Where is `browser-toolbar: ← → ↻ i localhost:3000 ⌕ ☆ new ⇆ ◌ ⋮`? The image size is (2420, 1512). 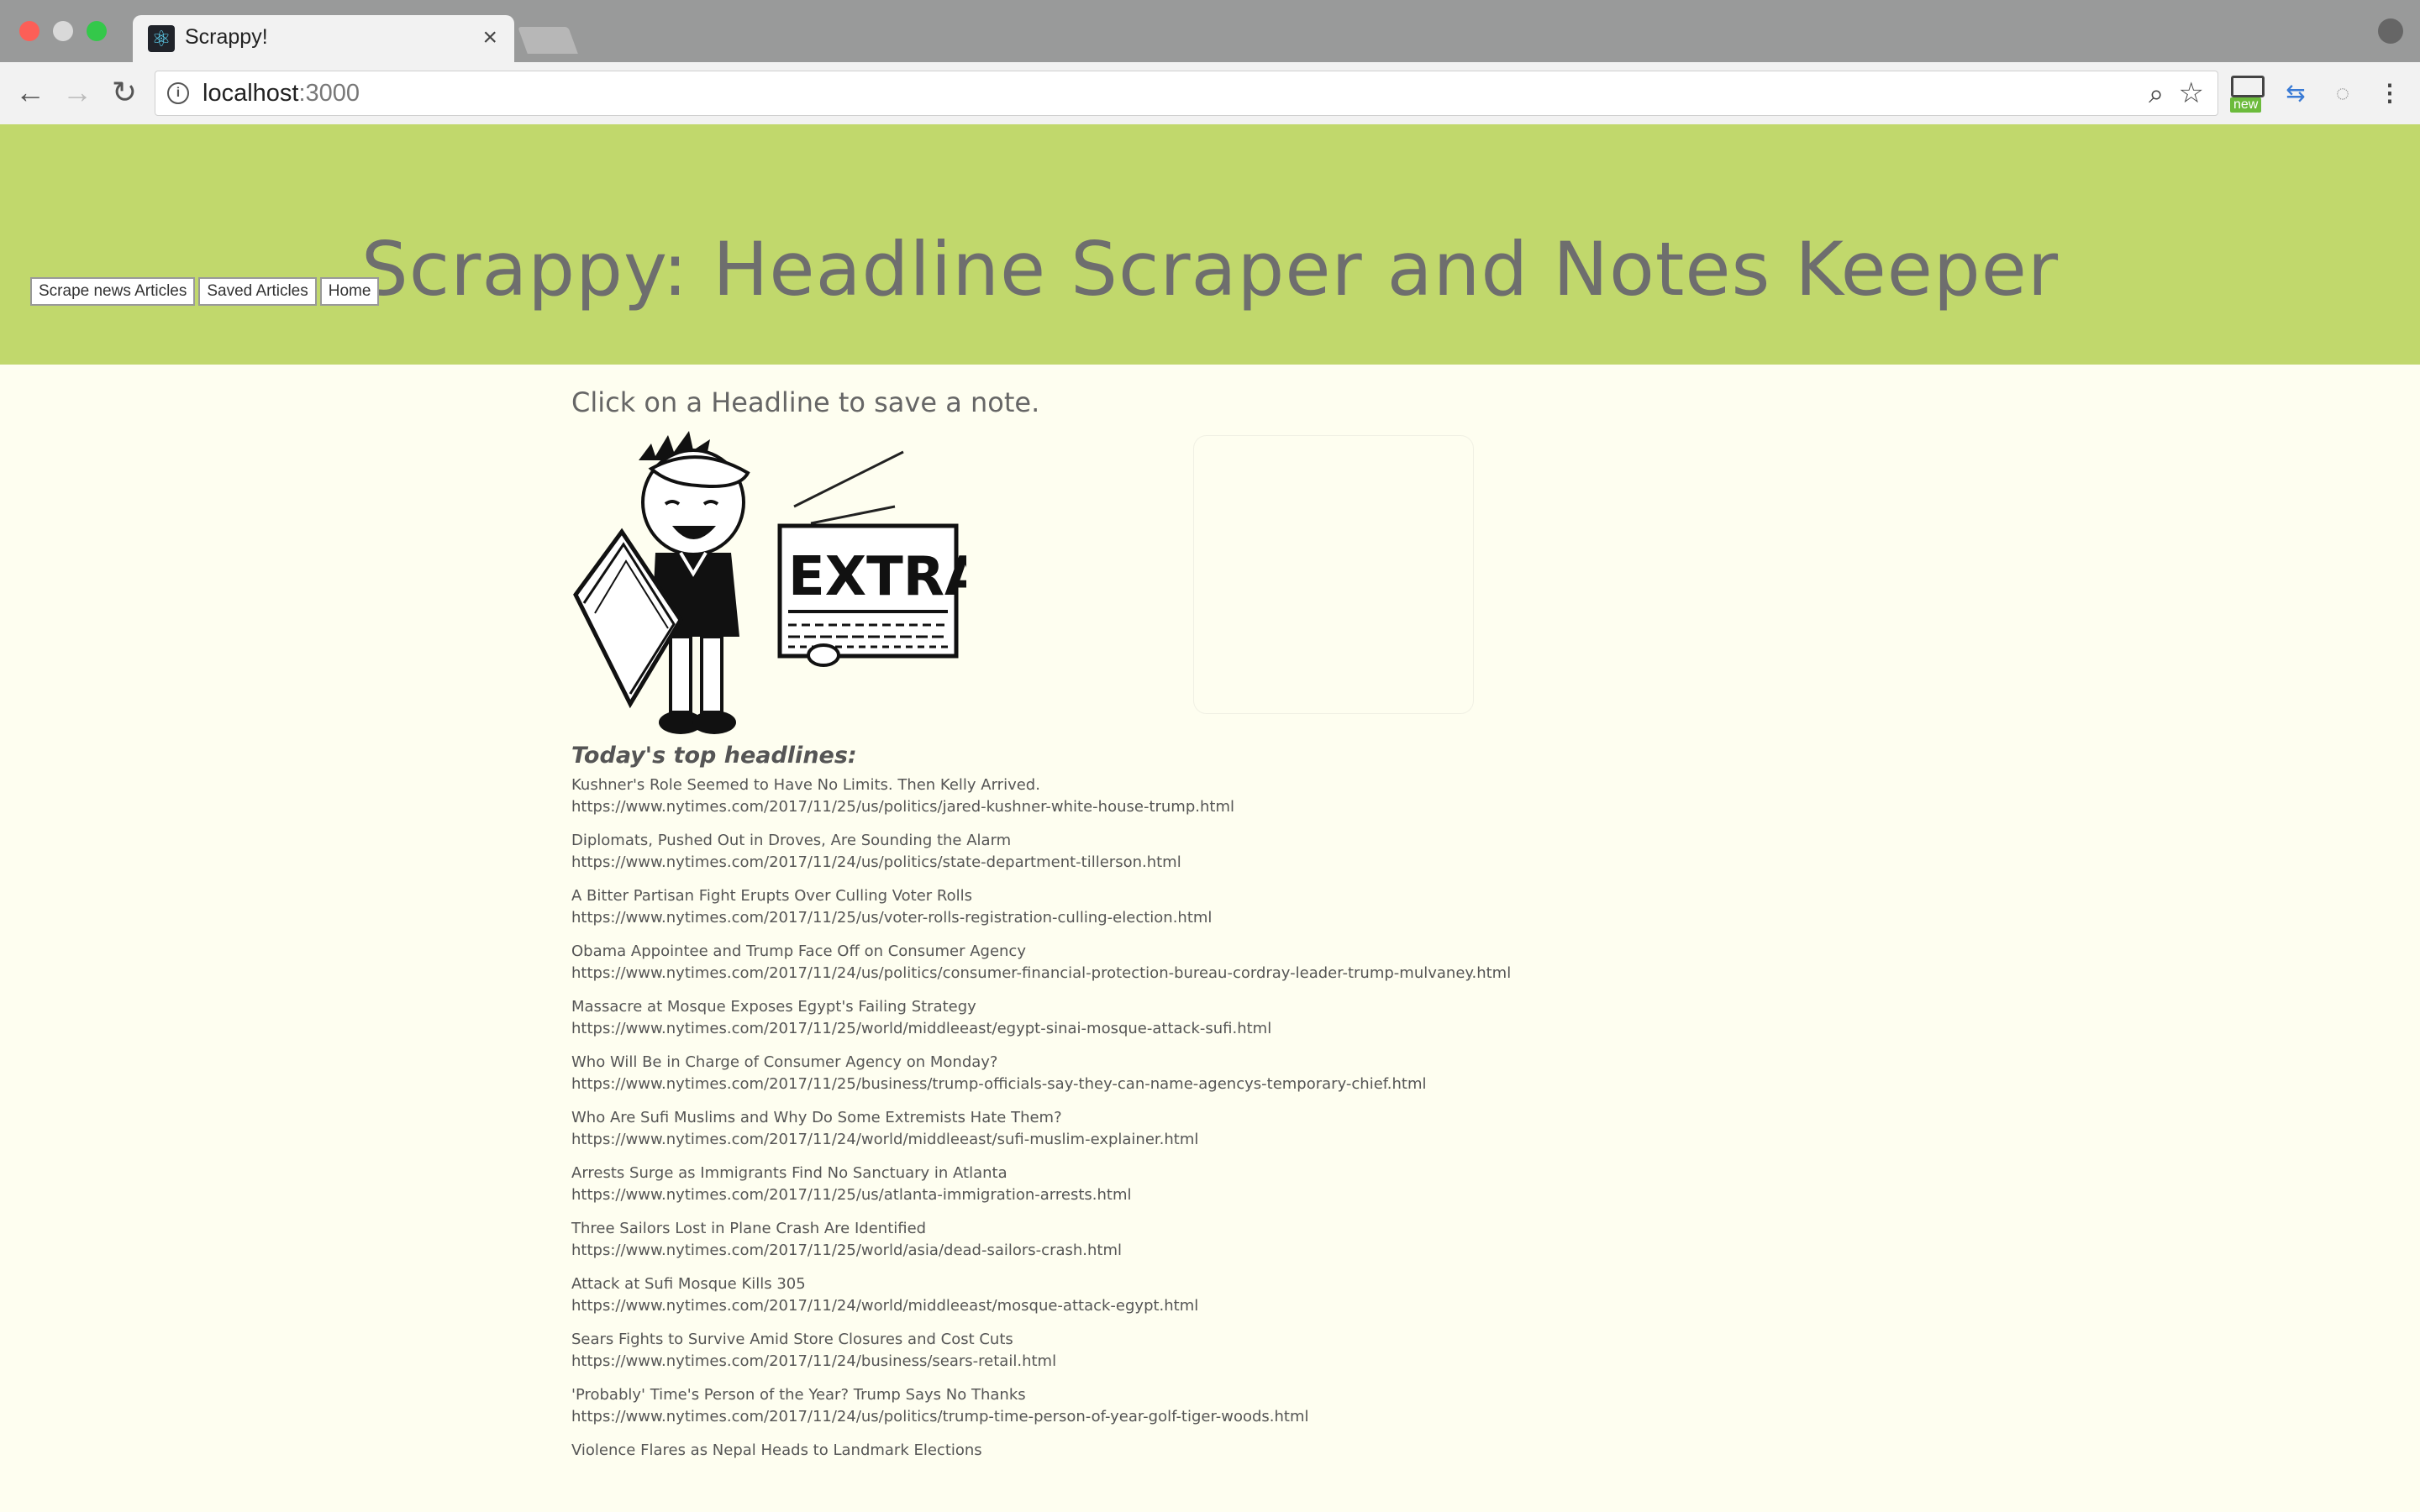
browser-toolbar: ← → ↻ i localhost:3000 ⌕ ☆ new ⇆ ◌ ⋮ is located at coordinates (1210, 93).